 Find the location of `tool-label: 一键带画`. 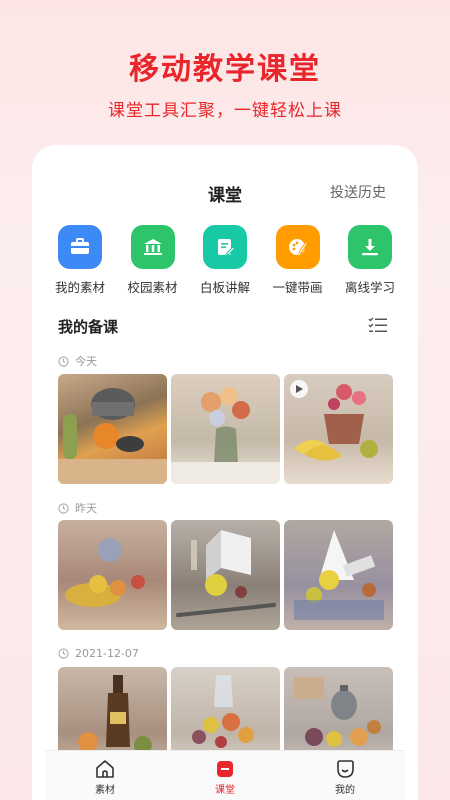

tool-label: 一键带画 is located at coordinates (297, 287).